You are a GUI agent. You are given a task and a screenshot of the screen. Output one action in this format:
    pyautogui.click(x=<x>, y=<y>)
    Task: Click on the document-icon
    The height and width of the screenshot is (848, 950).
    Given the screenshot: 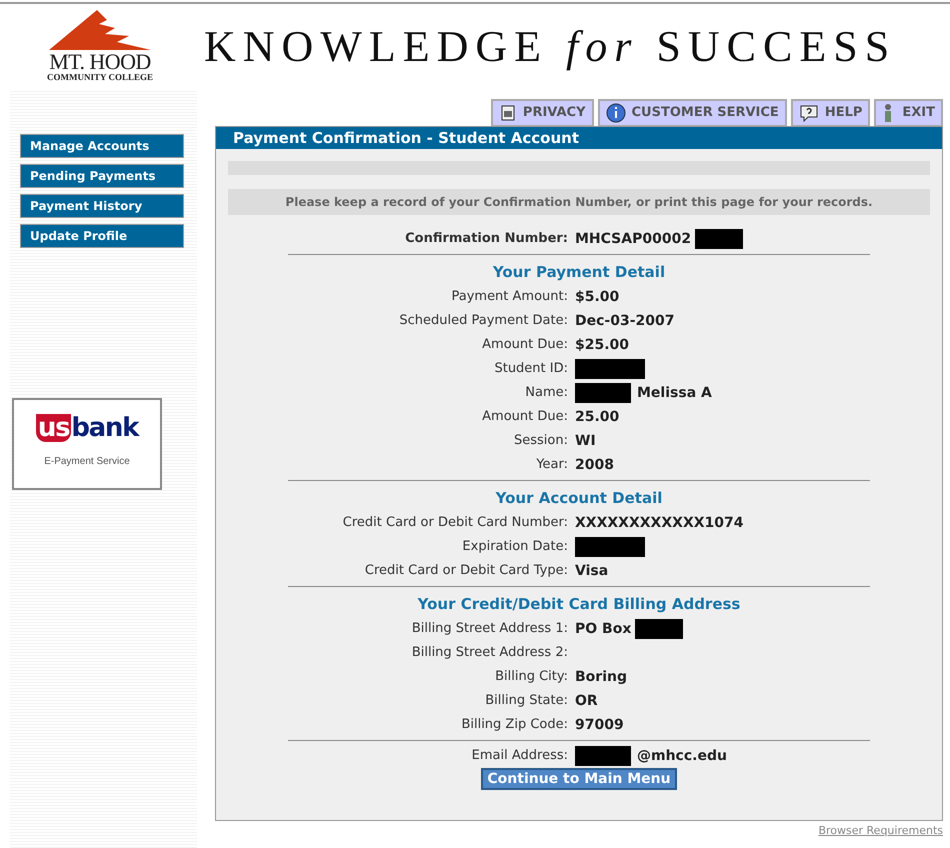 What is the action you would take?
    pyautogui.click(x=507, y=113)
    